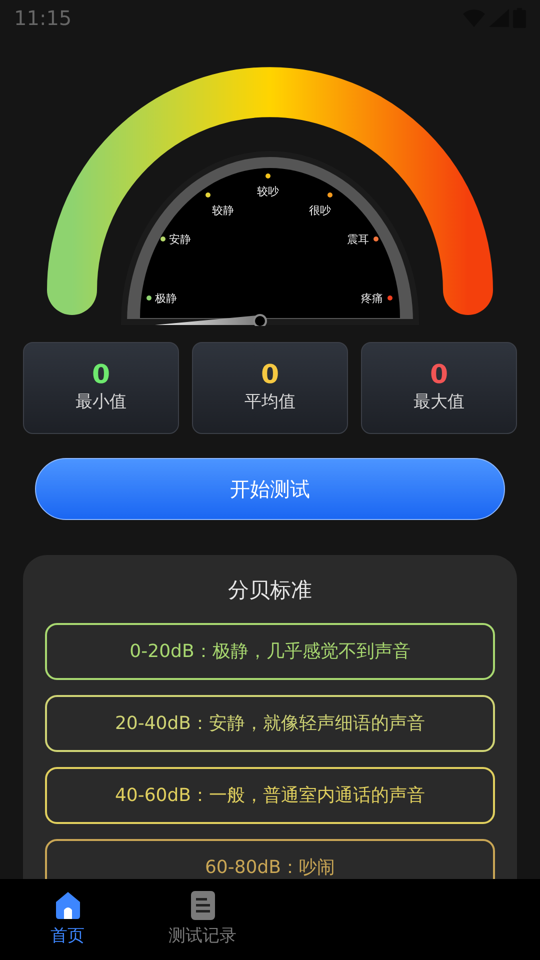  Describe the element at coordinates (101, 402) in the screenshot. I see `stat-label: 最小值` at that location.